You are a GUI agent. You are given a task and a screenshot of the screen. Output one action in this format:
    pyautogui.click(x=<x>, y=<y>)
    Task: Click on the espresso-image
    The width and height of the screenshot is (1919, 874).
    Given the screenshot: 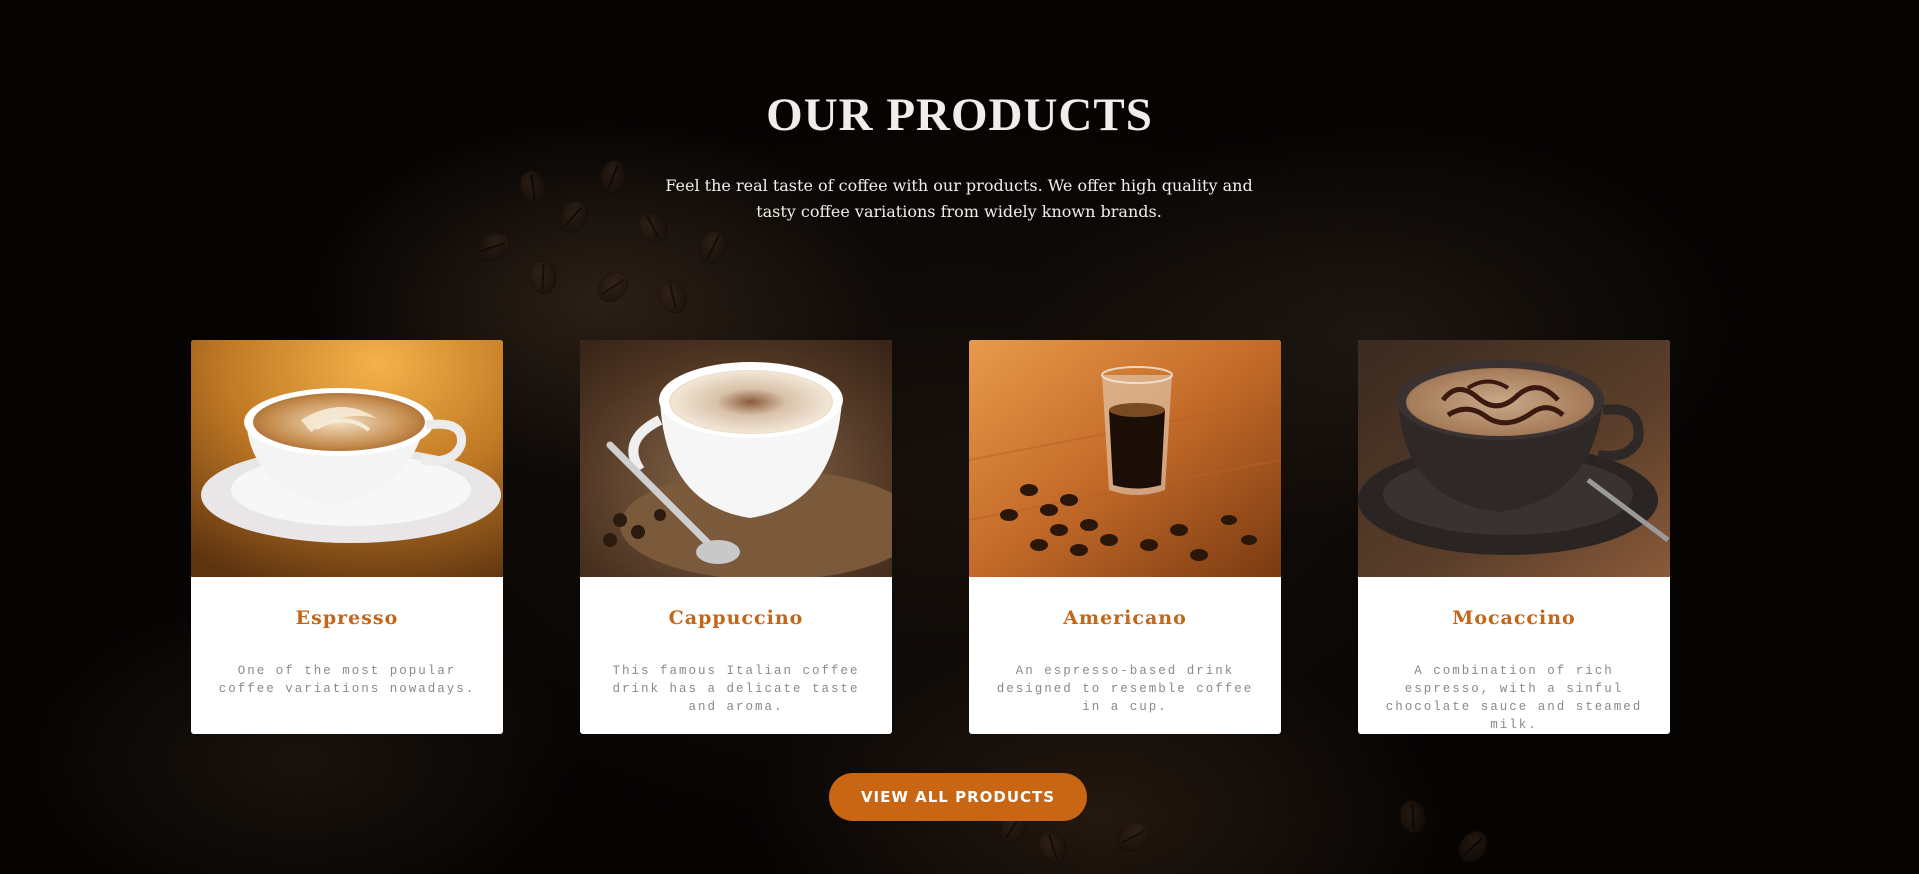 What is the action you would take?
    pyautogui.click(x=347, y=458)
    